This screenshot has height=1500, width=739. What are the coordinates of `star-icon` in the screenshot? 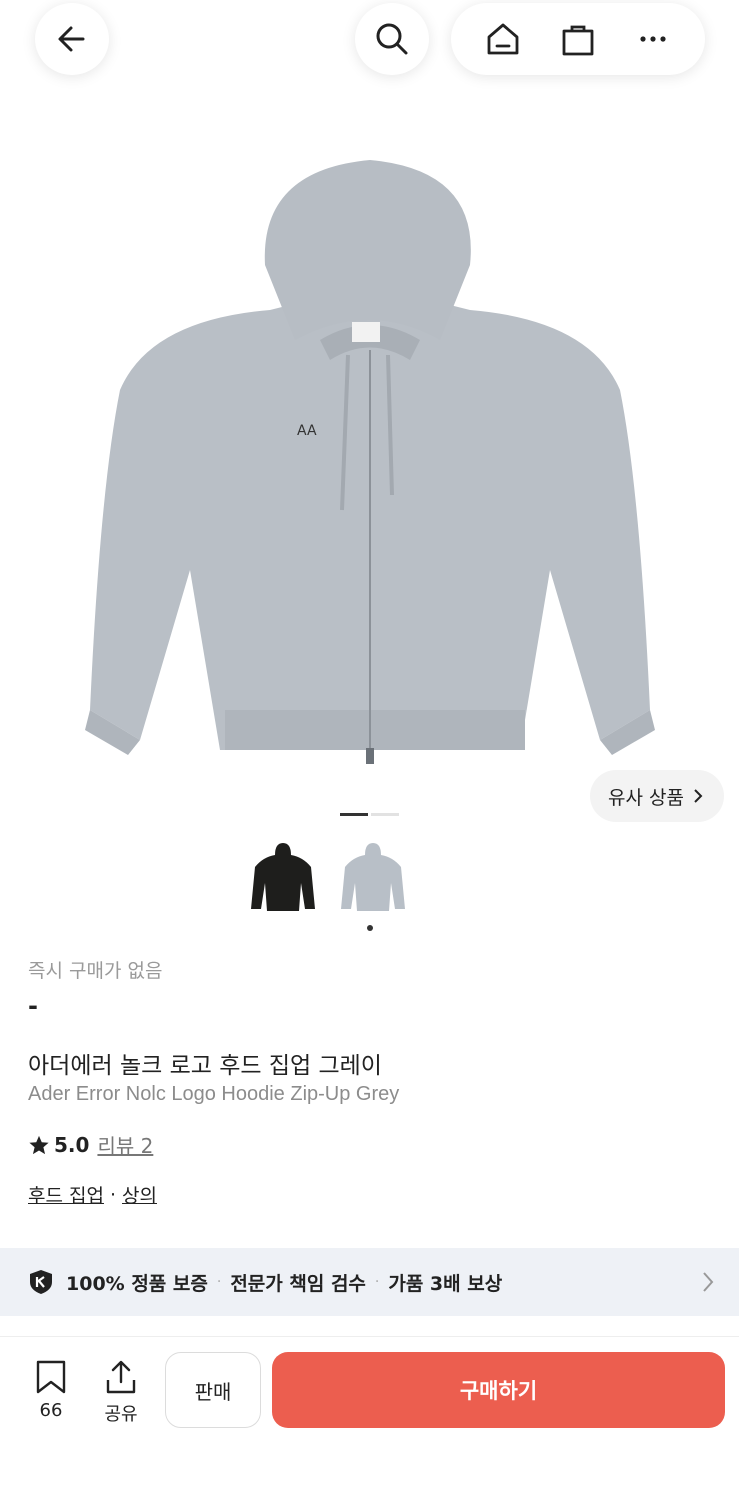 It's located at (39, 1144).